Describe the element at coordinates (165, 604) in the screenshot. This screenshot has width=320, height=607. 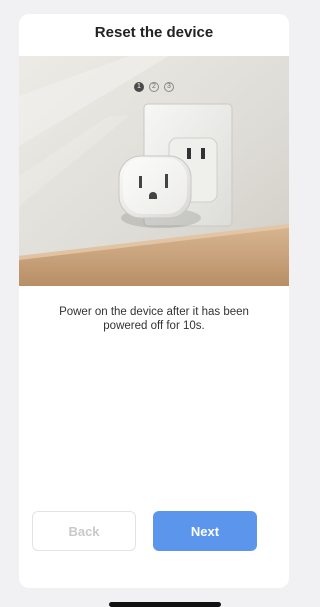
I see `home-indicator` at that location.